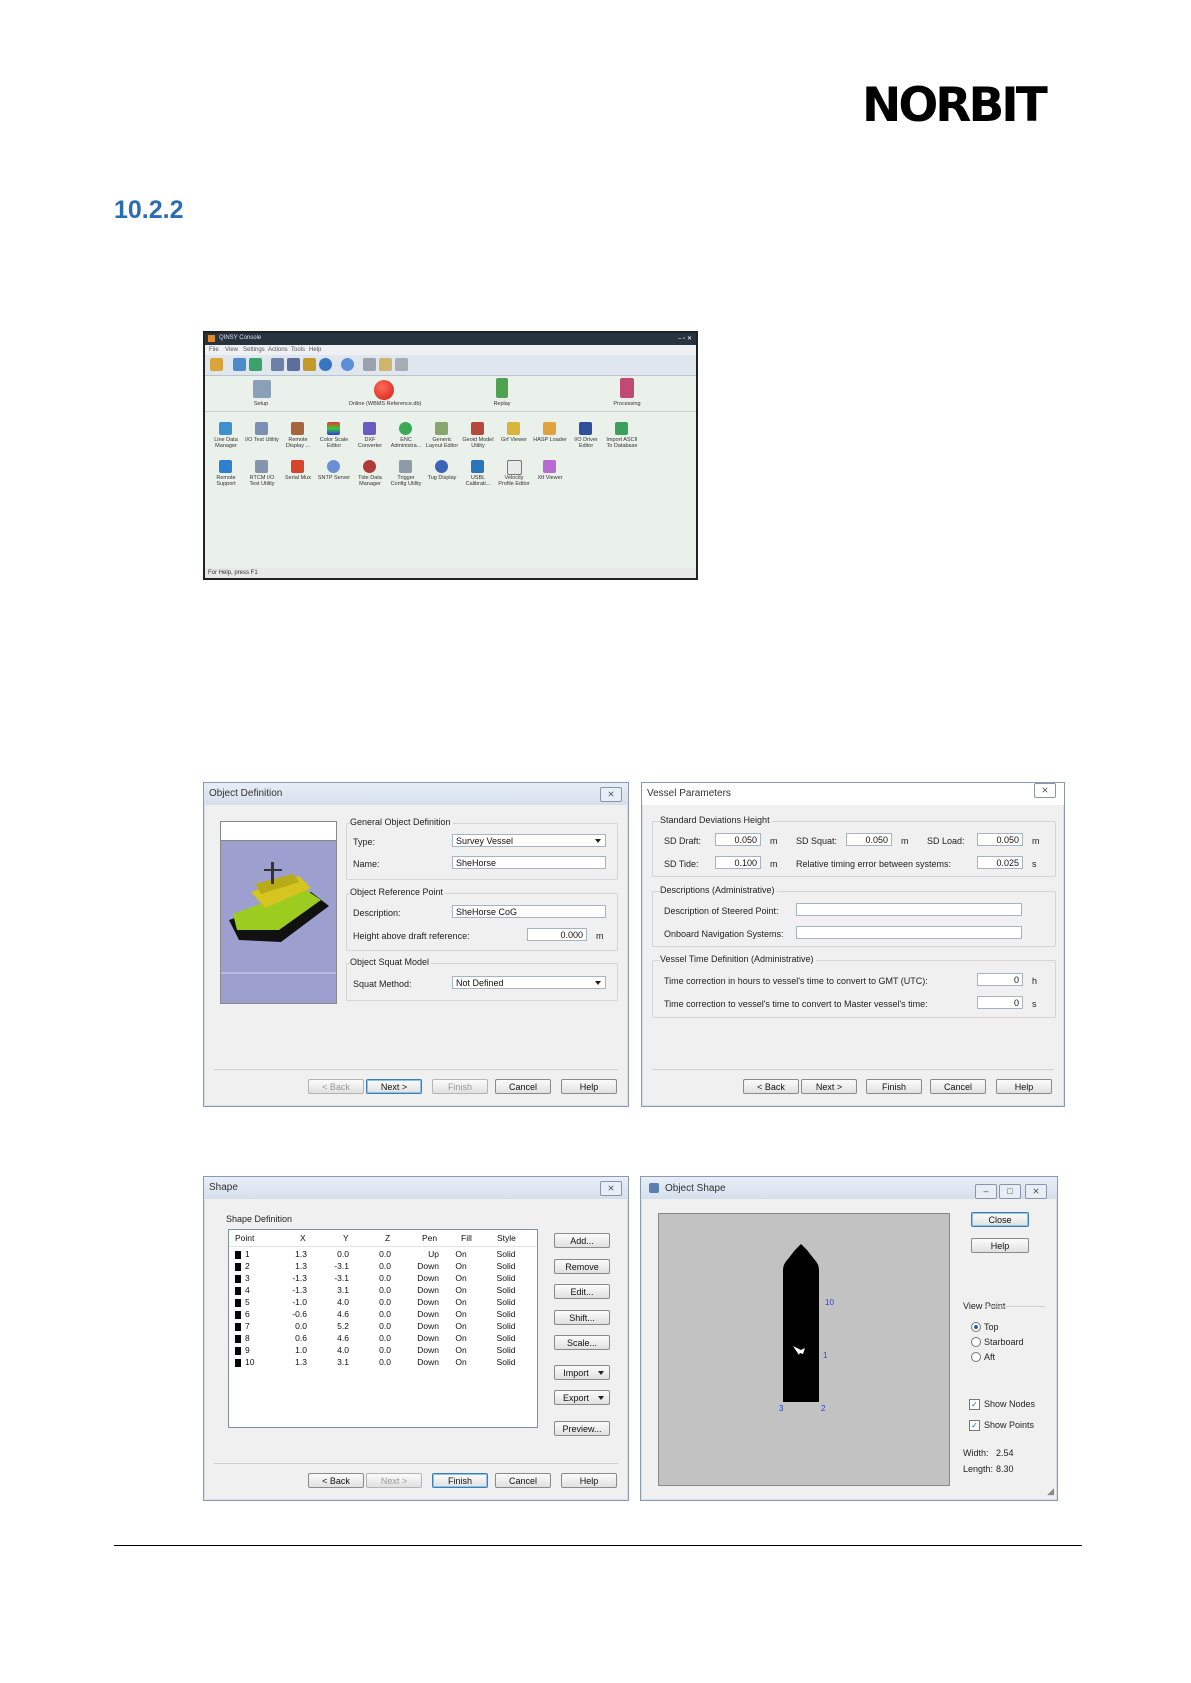 The height and width of the screenshot is (1683, 1191). Describe the element at coordinates (477, 428) in the screenshot. I see `geoid-model-icon` at that location.